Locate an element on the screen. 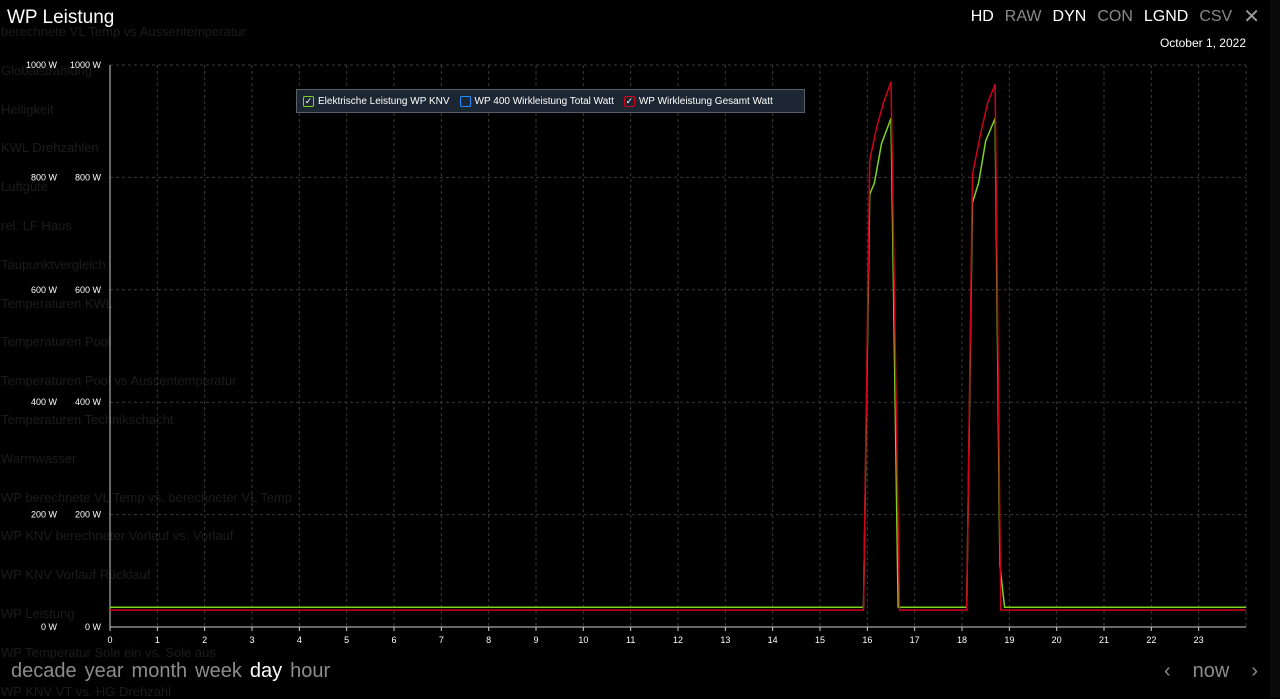  now-button: now is located at coordinates (1211, 671).